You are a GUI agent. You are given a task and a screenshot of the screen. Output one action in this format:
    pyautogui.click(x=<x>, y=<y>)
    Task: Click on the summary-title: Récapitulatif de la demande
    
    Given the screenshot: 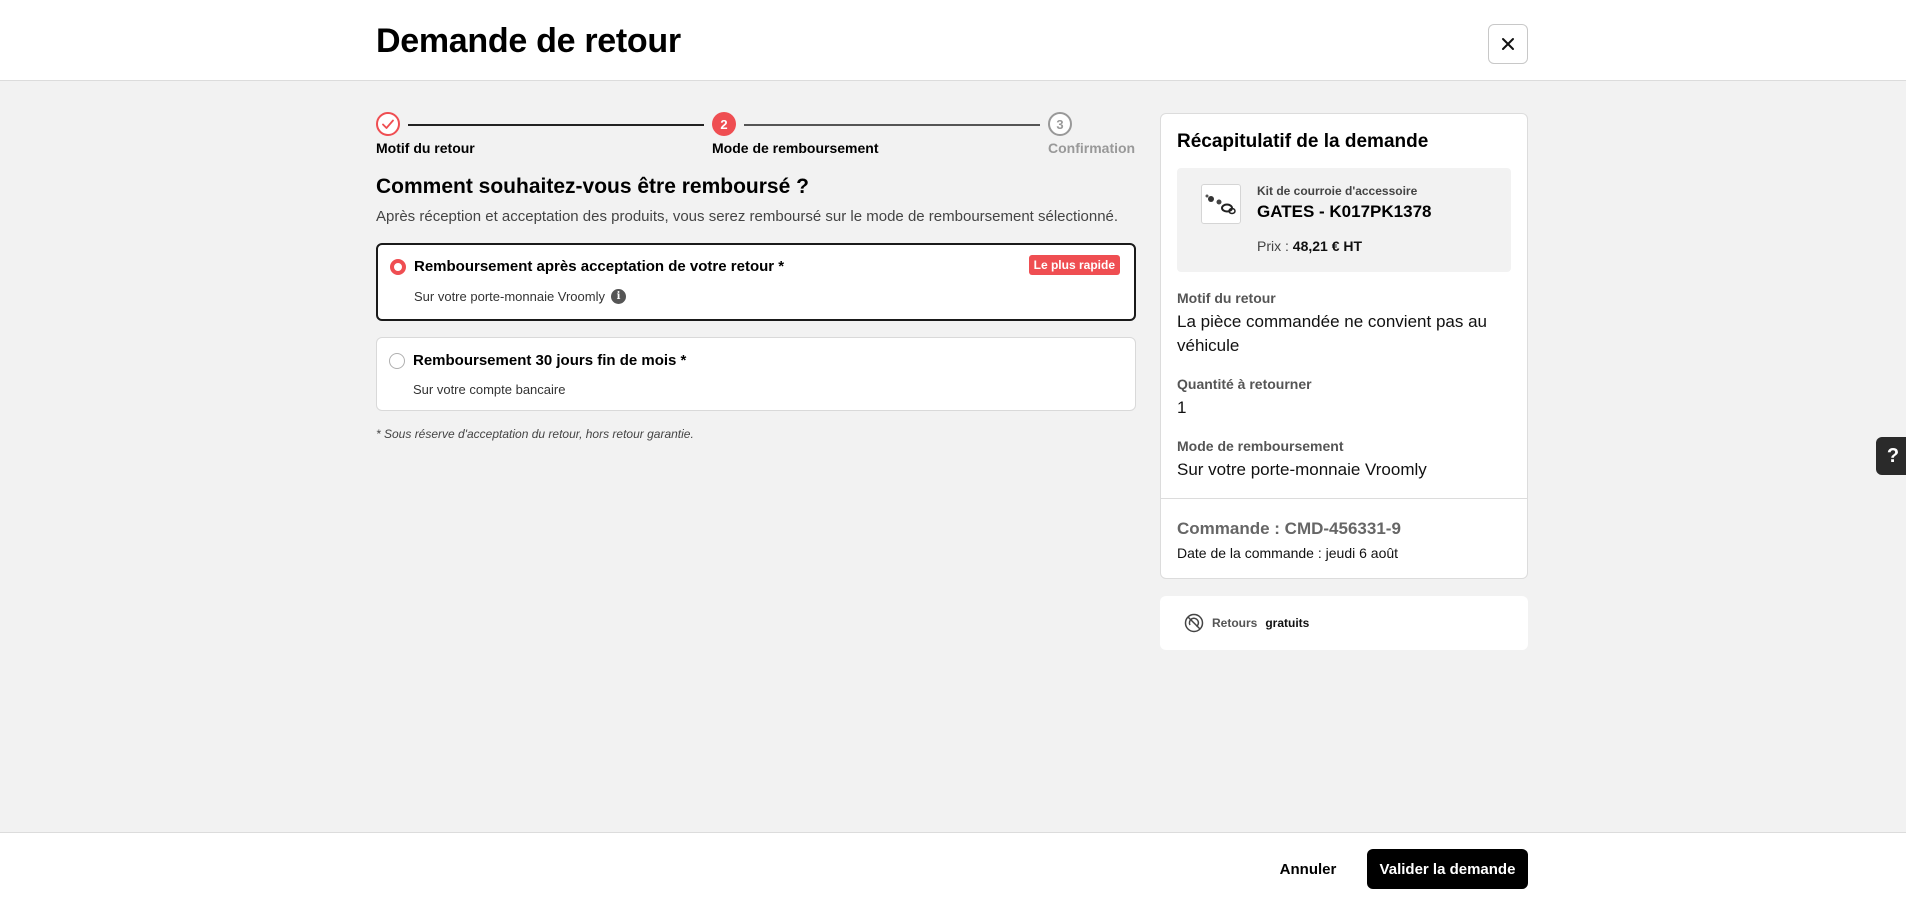 What is the action you would take?
    pyautogui.click(x=1303, y=141)
    